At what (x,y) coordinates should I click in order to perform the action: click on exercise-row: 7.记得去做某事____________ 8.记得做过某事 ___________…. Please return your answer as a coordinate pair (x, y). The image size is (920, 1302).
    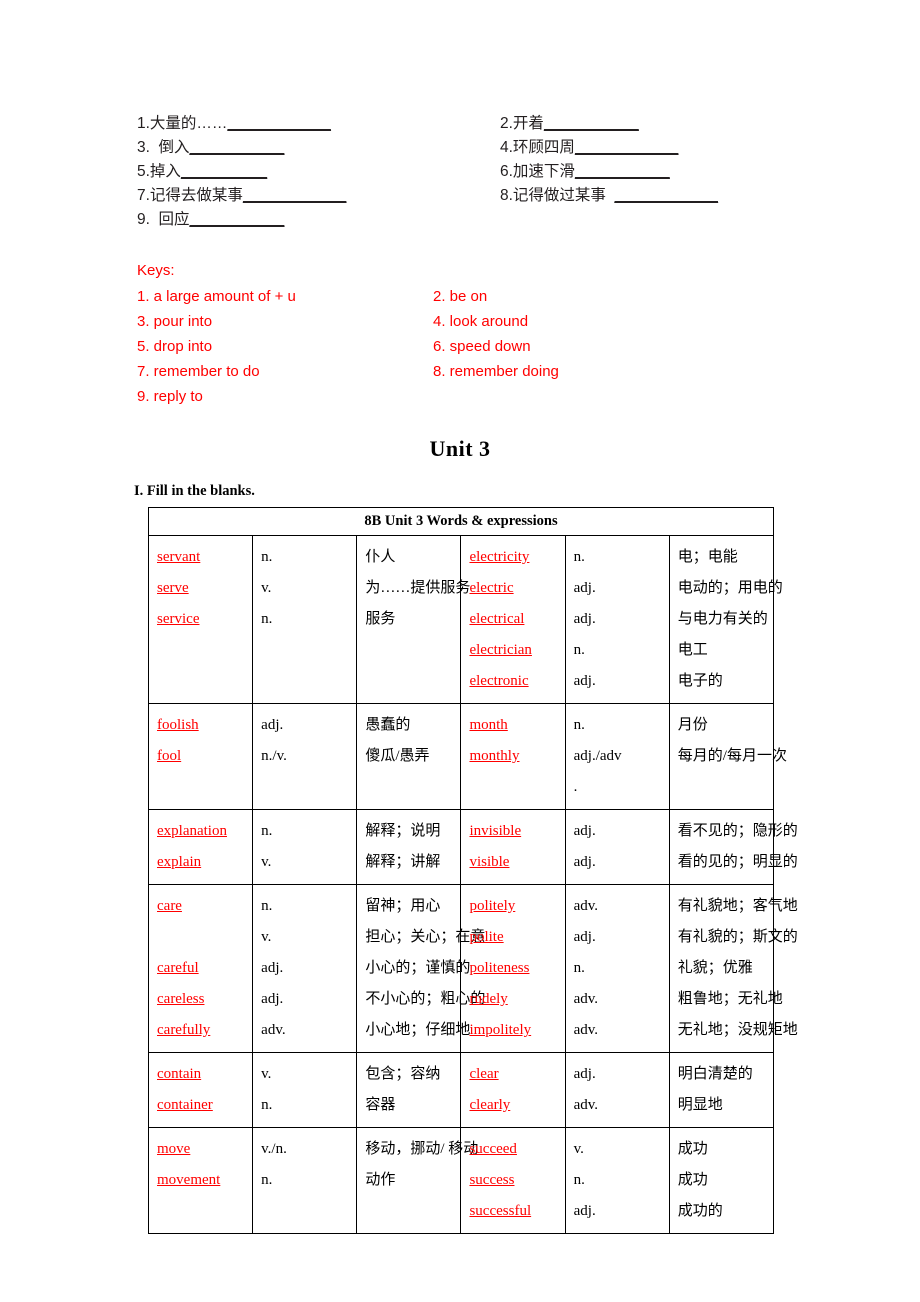
    Looking at the image, I should click on (460, 196).